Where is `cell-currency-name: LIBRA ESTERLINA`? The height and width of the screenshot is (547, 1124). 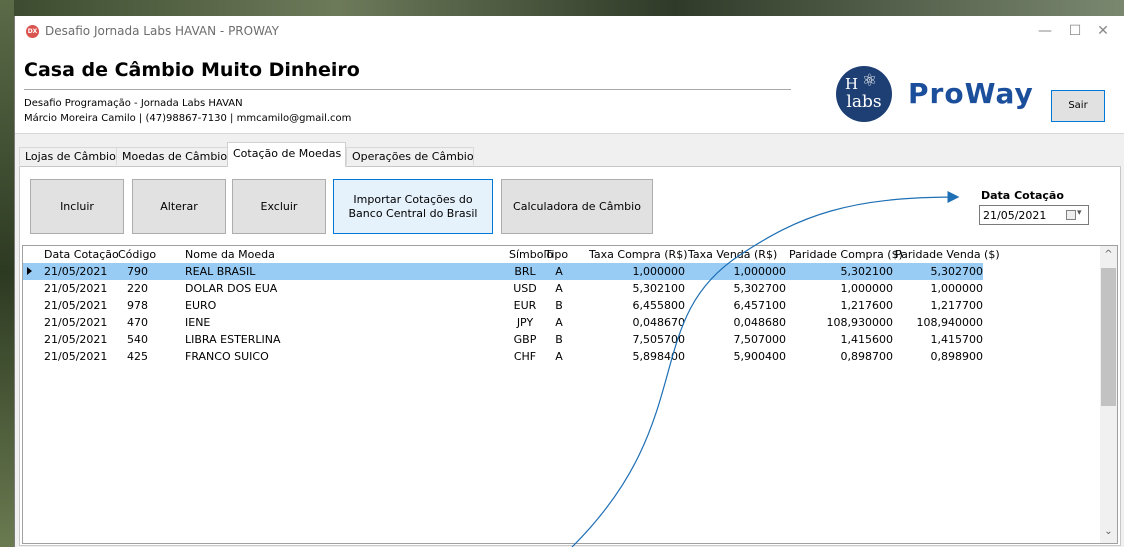 cell-currency-name: LIBRA ESTERLINA is located at coordinates (335, 339).